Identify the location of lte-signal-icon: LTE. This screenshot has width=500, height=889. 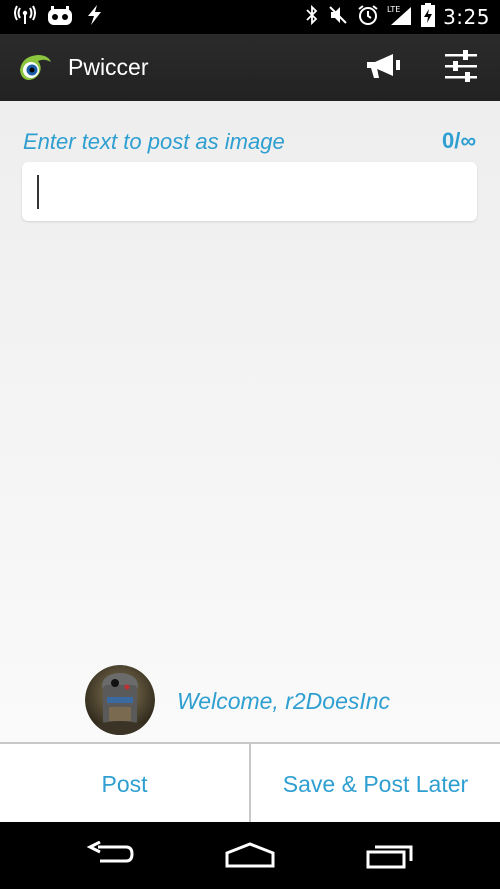
(400, 17).